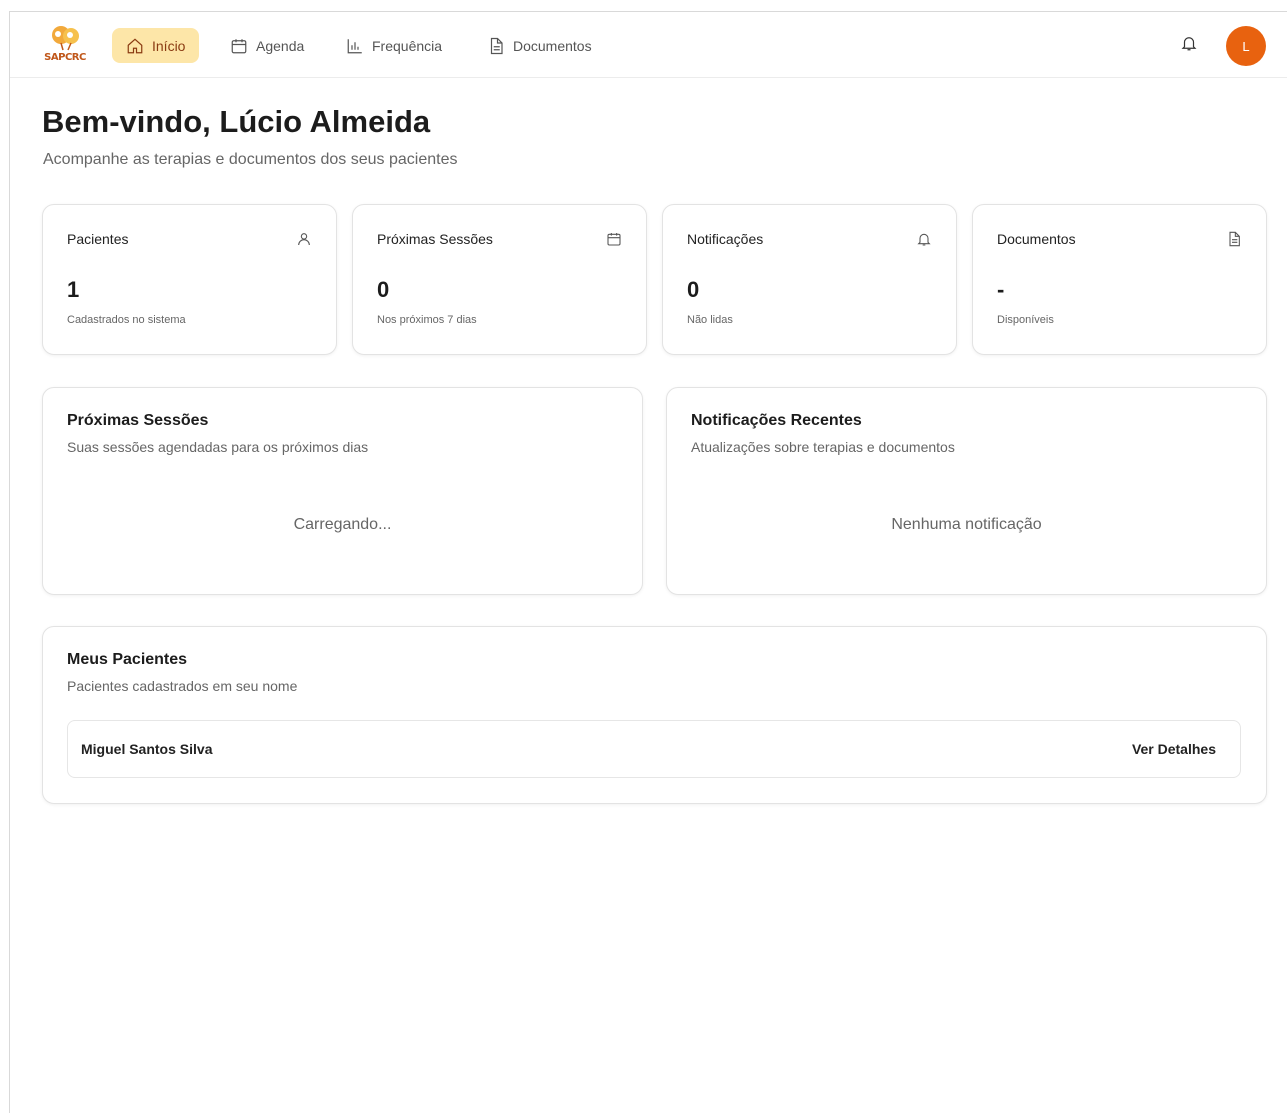 This screenshot has width=1287, height=1113. I want to click on nav-documentos-label: Documentos, so click(552, 45).